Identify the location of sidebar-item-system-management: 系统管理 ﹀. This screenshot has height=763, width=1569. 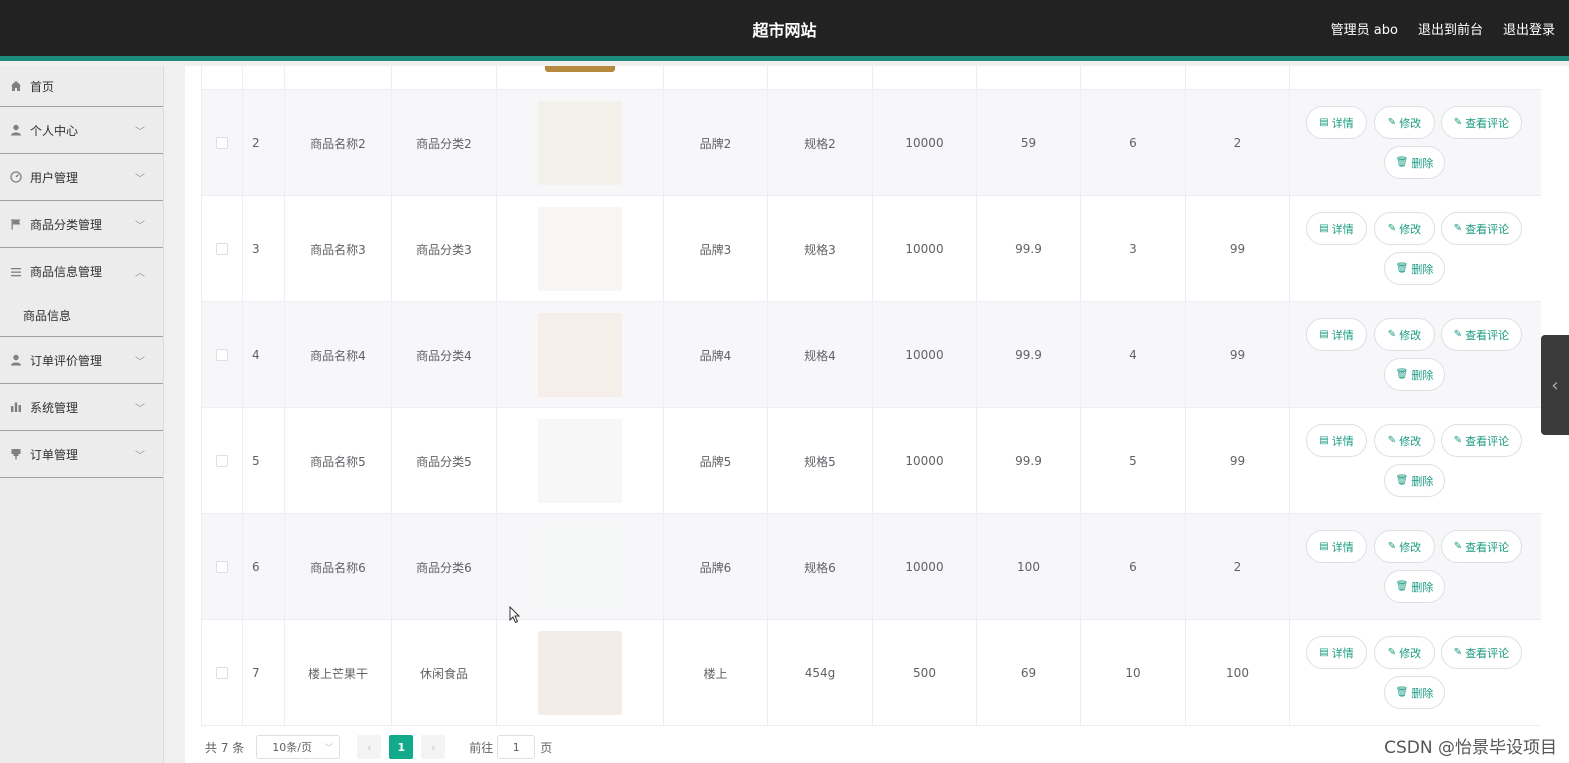
(81, 407).